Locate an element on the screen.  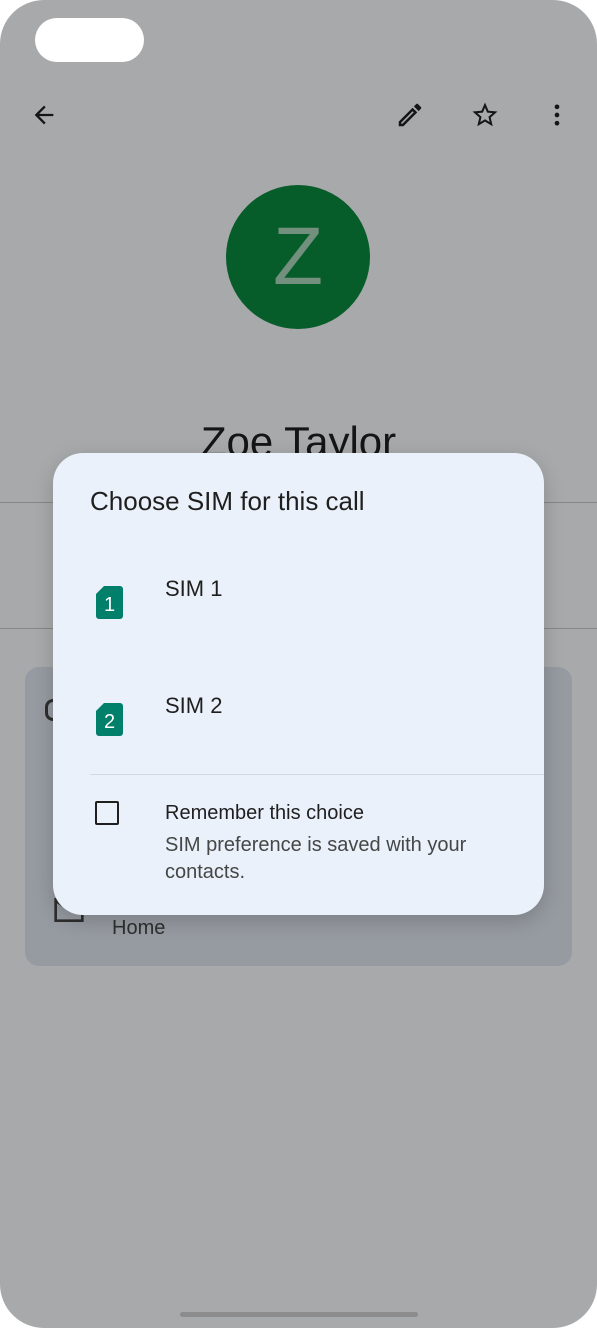
remember-choice-label: Remember this choice is located at coordinates (264, 813).